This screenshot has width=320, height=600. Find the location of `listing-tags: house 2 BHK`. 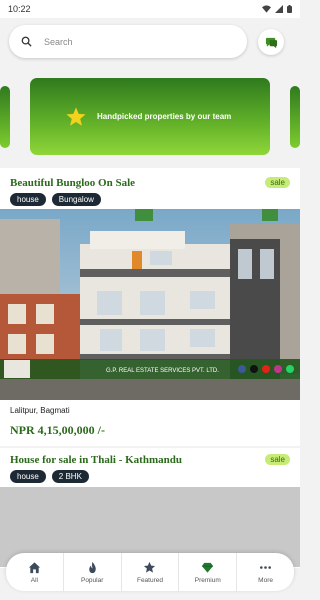

listing-tags: house 2 BHK is located at coordinates (49, 476).